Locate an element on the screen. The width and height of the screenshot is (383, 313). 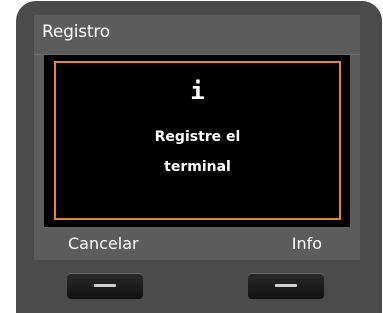
left-softkey-button is located at coordinates (105, 286).